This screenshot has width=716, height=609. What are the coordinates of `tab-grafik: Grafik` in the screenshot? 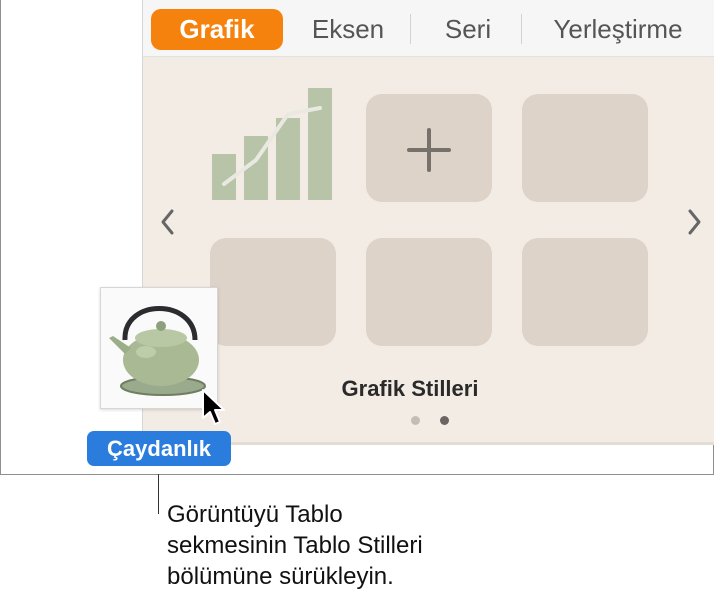 It's located at (217, 29).